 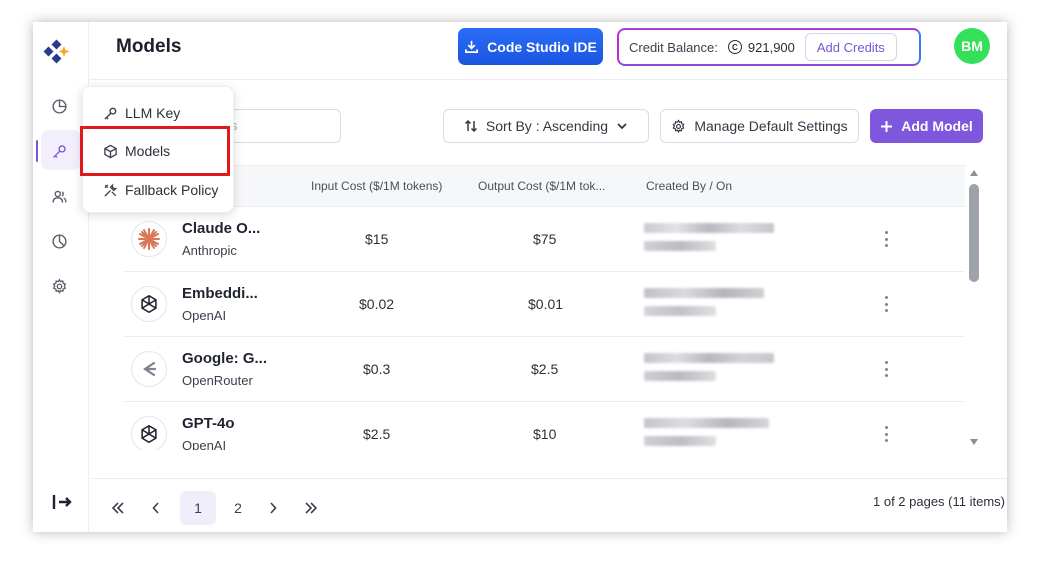 What do you see at coordinates (542, 46) in the screenshot?
I see `code-studio-ide-label: Code Studio IDE` at bounding box center [542, 46].